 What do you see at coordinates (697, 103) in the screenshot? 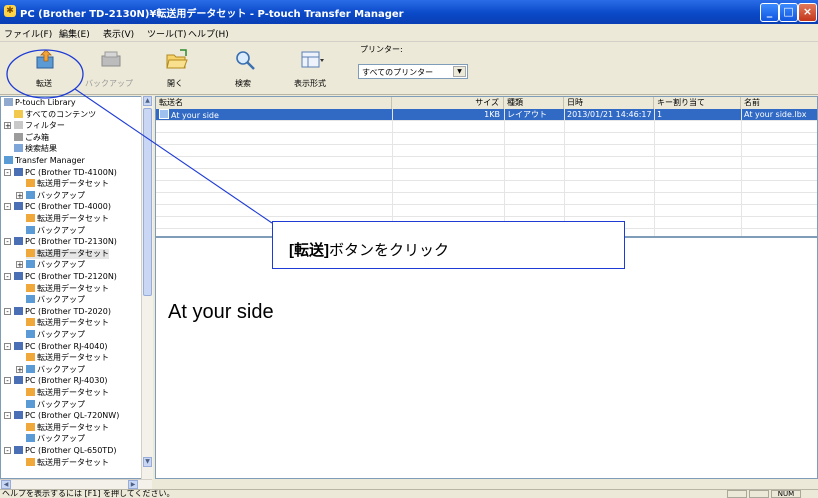
I see `column-header-key: キー割り当て` at bounding box center [697, 103].